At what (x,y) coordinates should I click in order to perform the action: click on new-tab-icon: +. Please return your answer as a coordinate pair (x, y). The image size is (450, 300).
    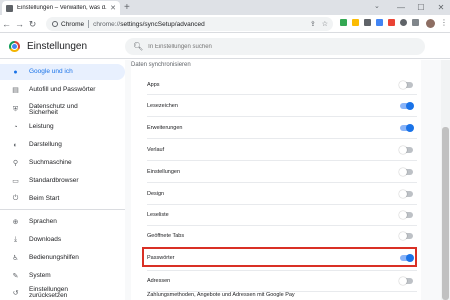
    Looking at the image, I should click on (127, 7).